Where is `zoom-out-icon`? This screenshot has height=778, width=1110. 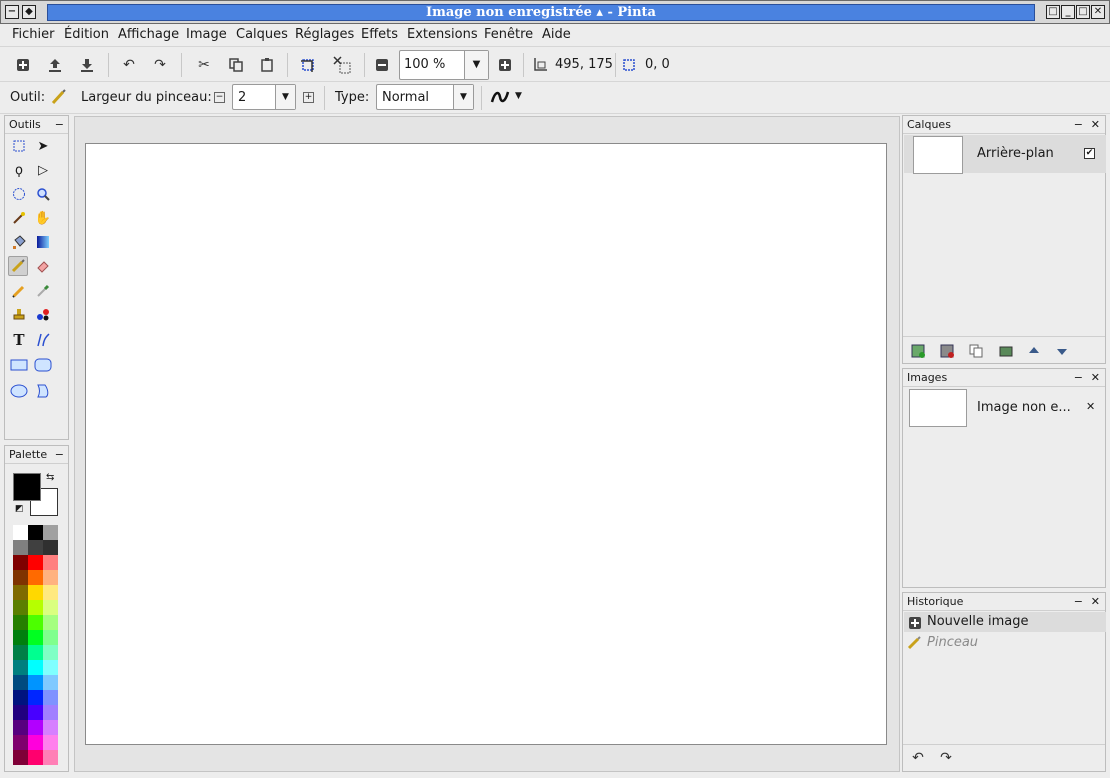
zoom-out-icon is located at coordinates (382, 65).